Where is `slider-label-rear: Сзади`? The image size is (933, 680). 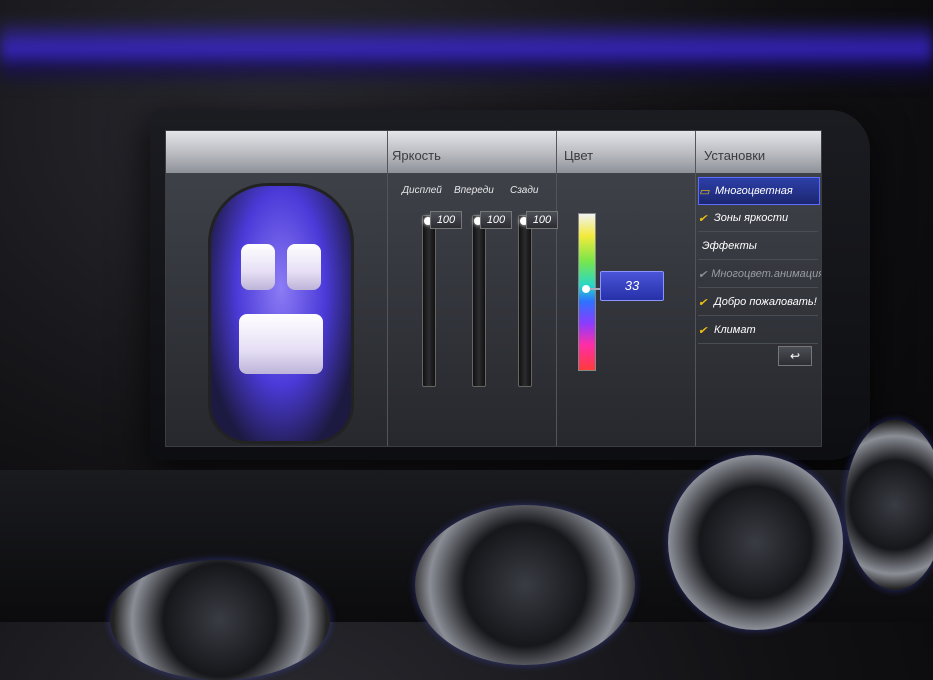 slider-label-rear: Сзади is located at coordinates (524, 190).